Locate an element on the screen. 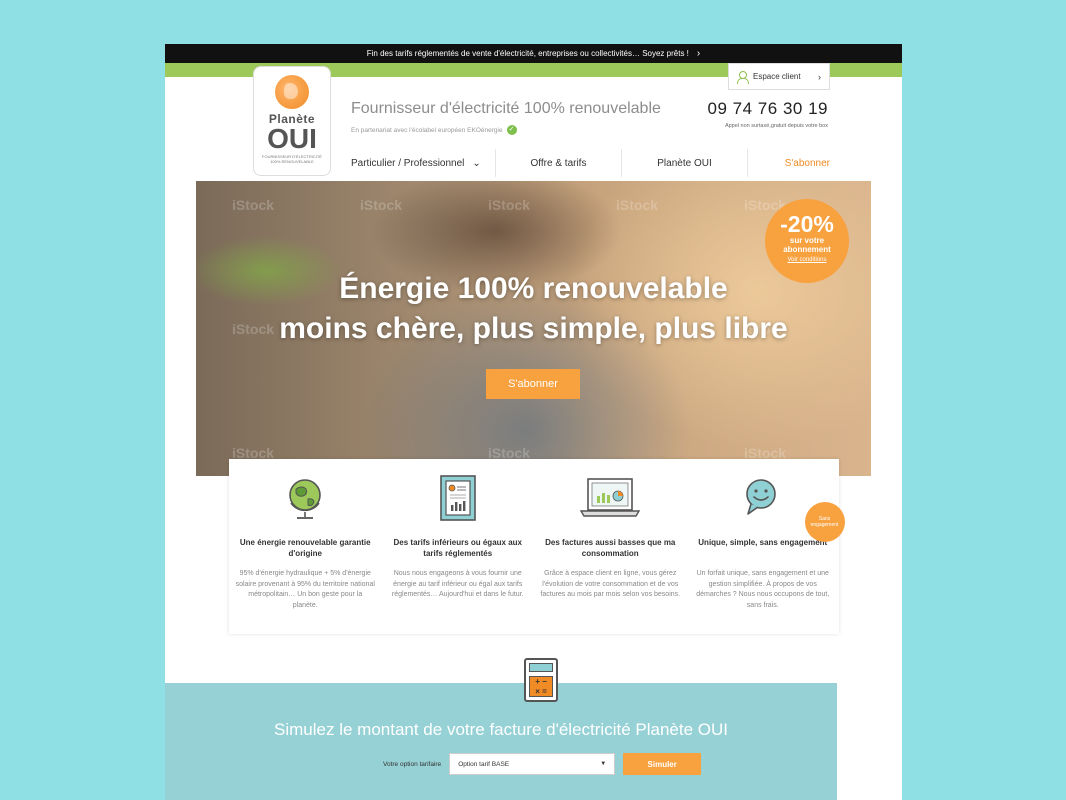 This screenshot has width=1066, height=800. hero-title-line-2: moins chère, plus simple, plus libre is located at coordinates (533, 328).